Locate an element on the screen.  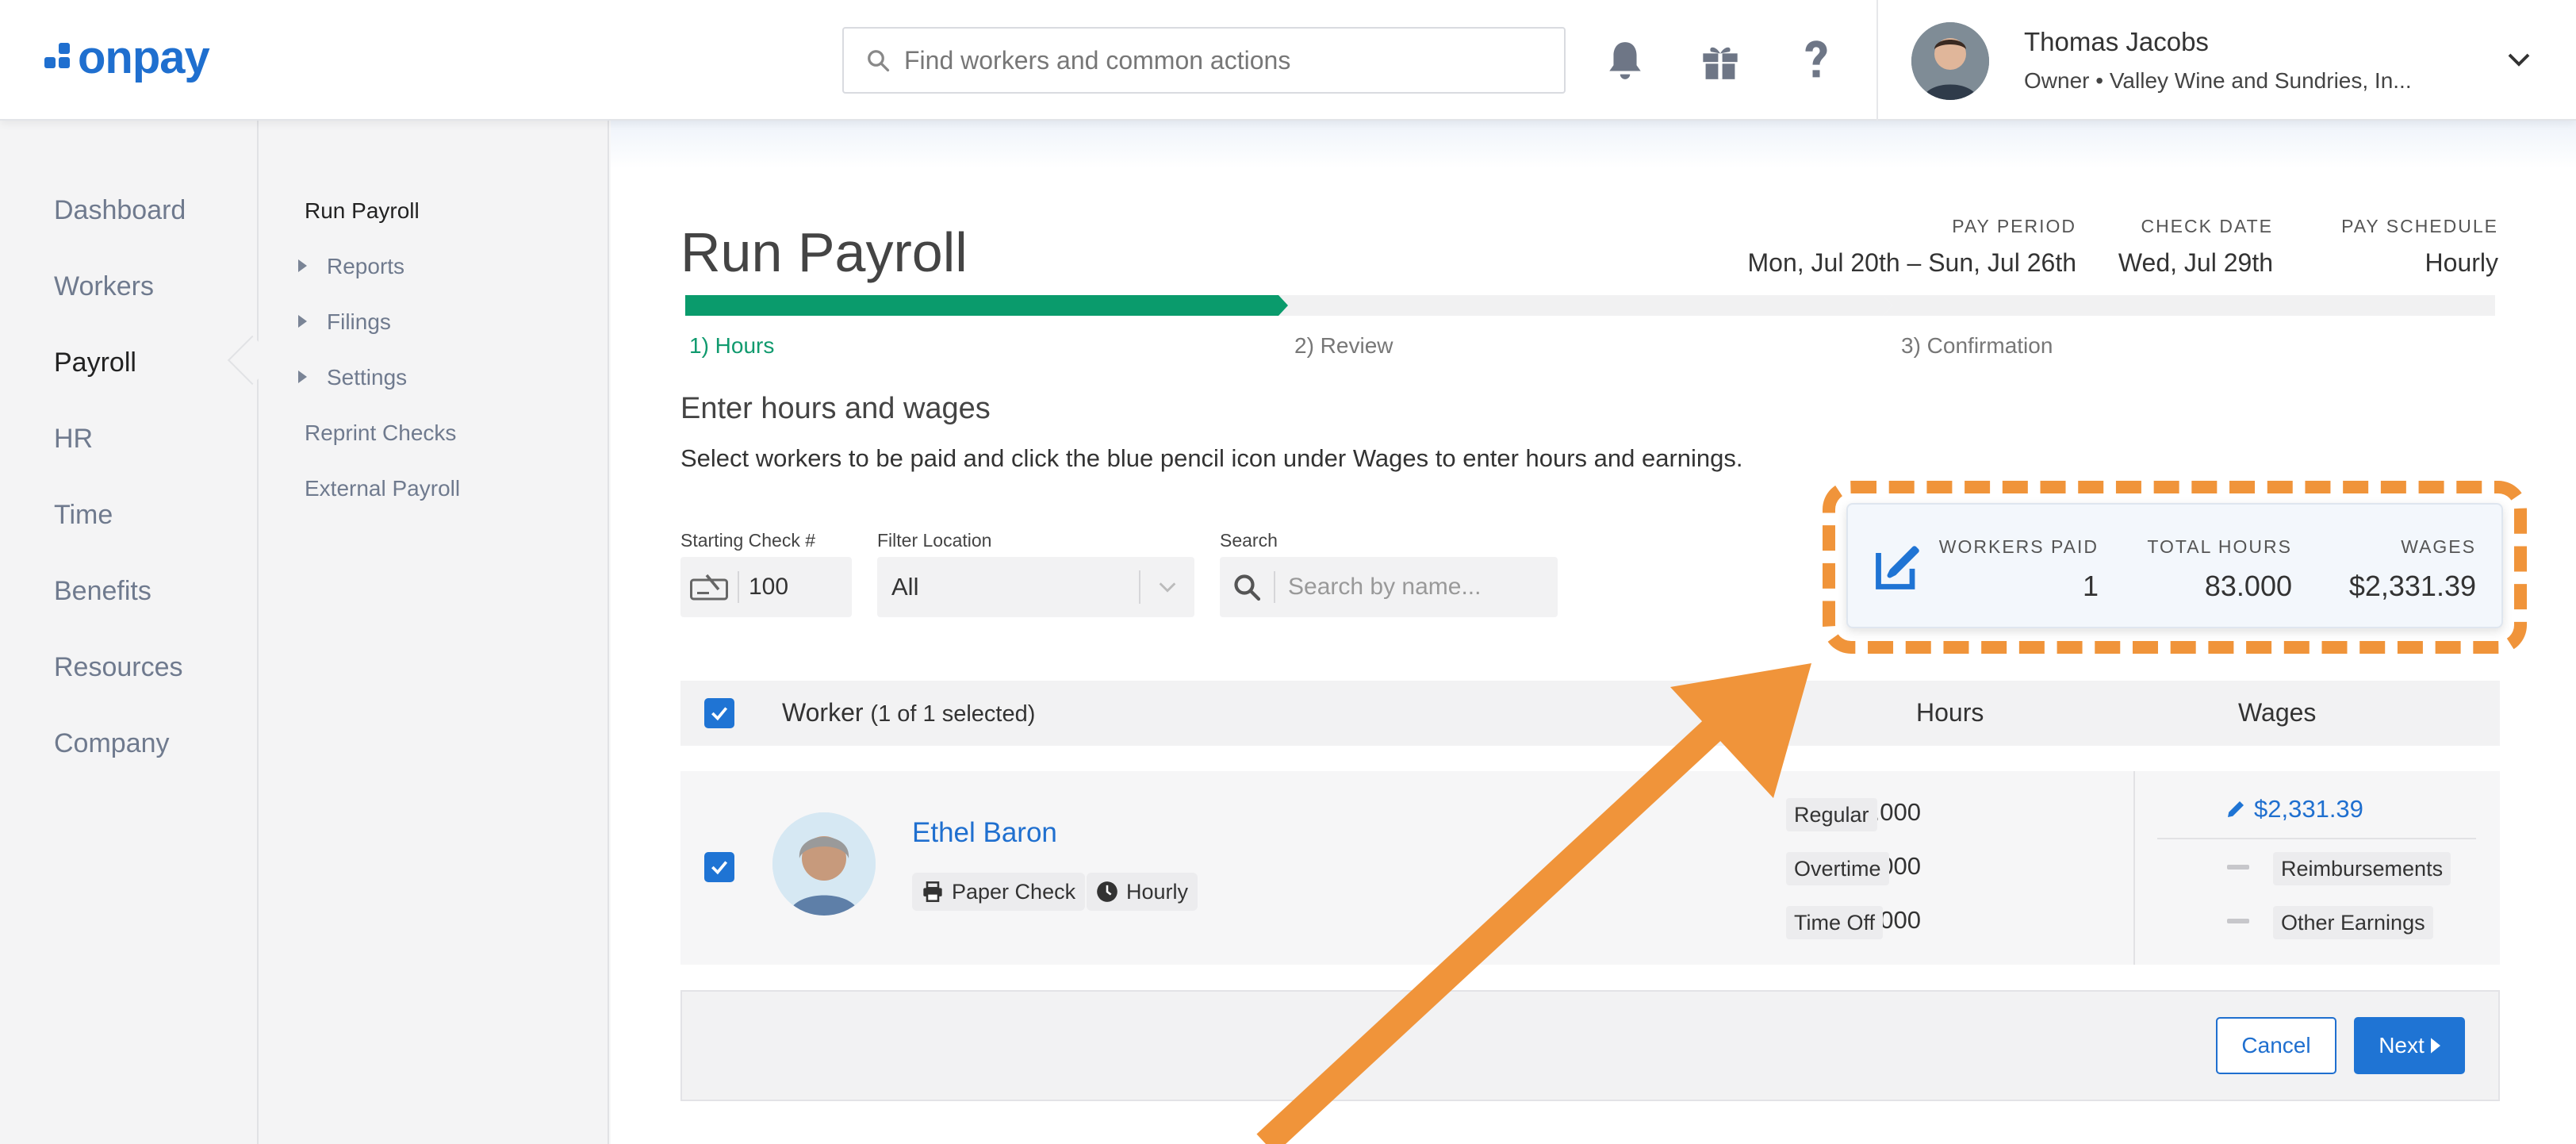
check-date-label: CHECK DATE is located at coordinates (2207, 226).